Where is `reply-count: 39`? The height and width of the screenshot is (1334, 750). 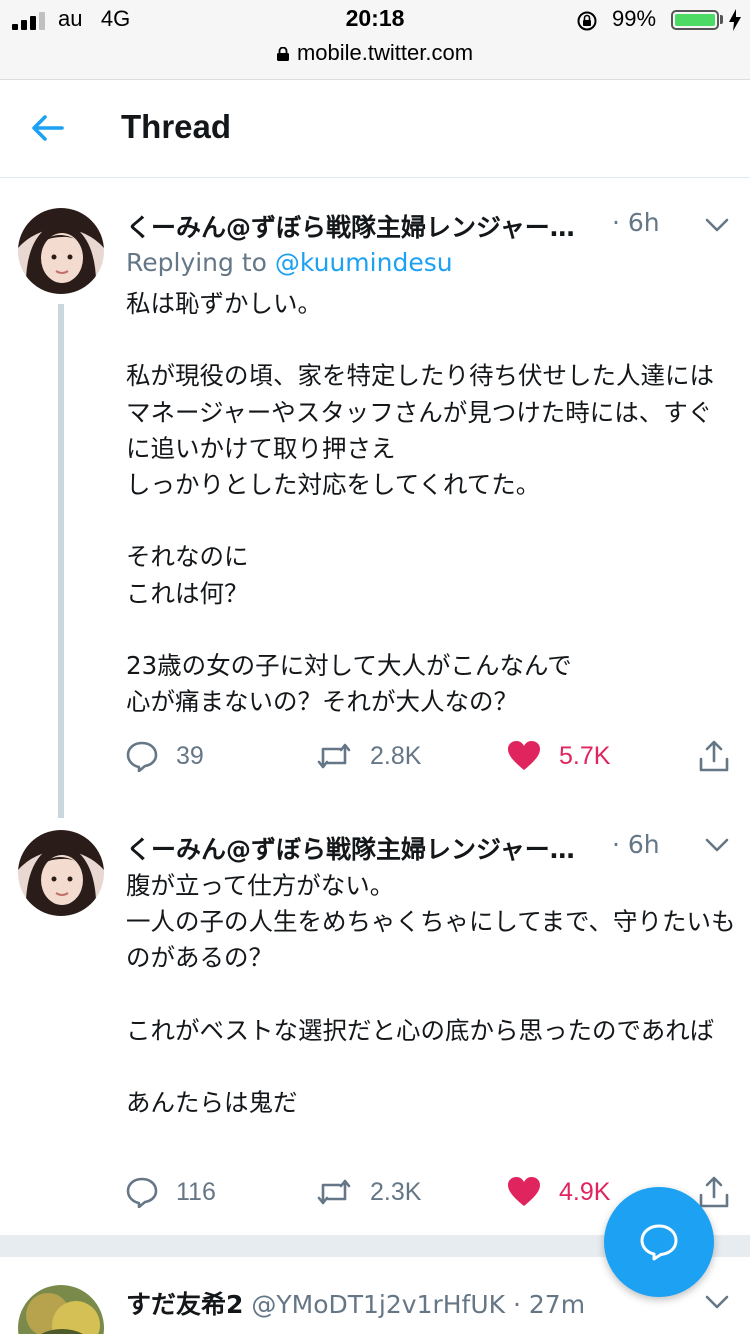 reply-count: 39 is located at coordinates (190, 755).